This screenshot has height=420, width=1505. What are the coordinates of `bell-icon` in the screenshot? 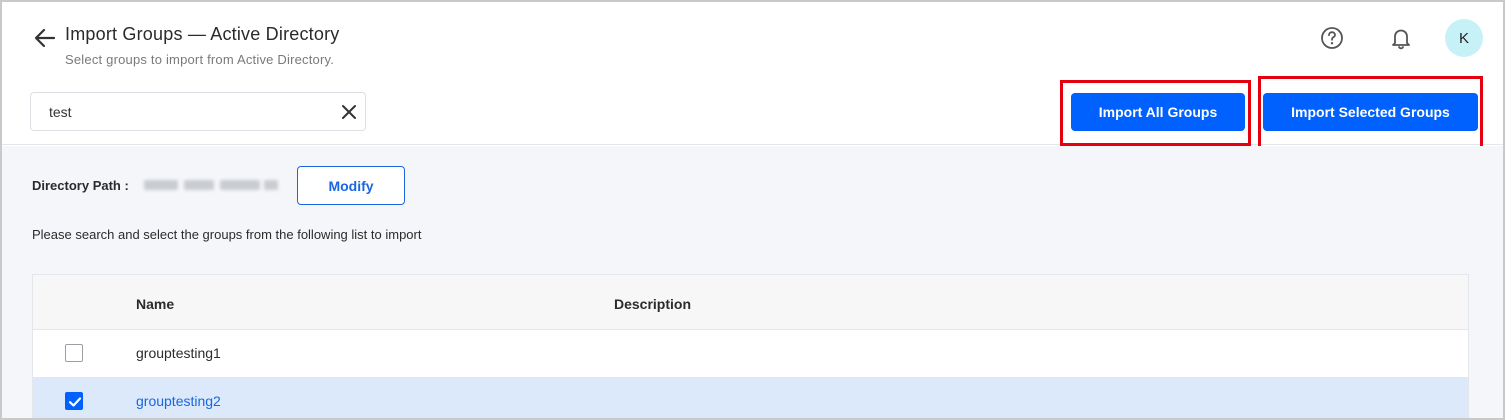 It's located at (1401, 38).